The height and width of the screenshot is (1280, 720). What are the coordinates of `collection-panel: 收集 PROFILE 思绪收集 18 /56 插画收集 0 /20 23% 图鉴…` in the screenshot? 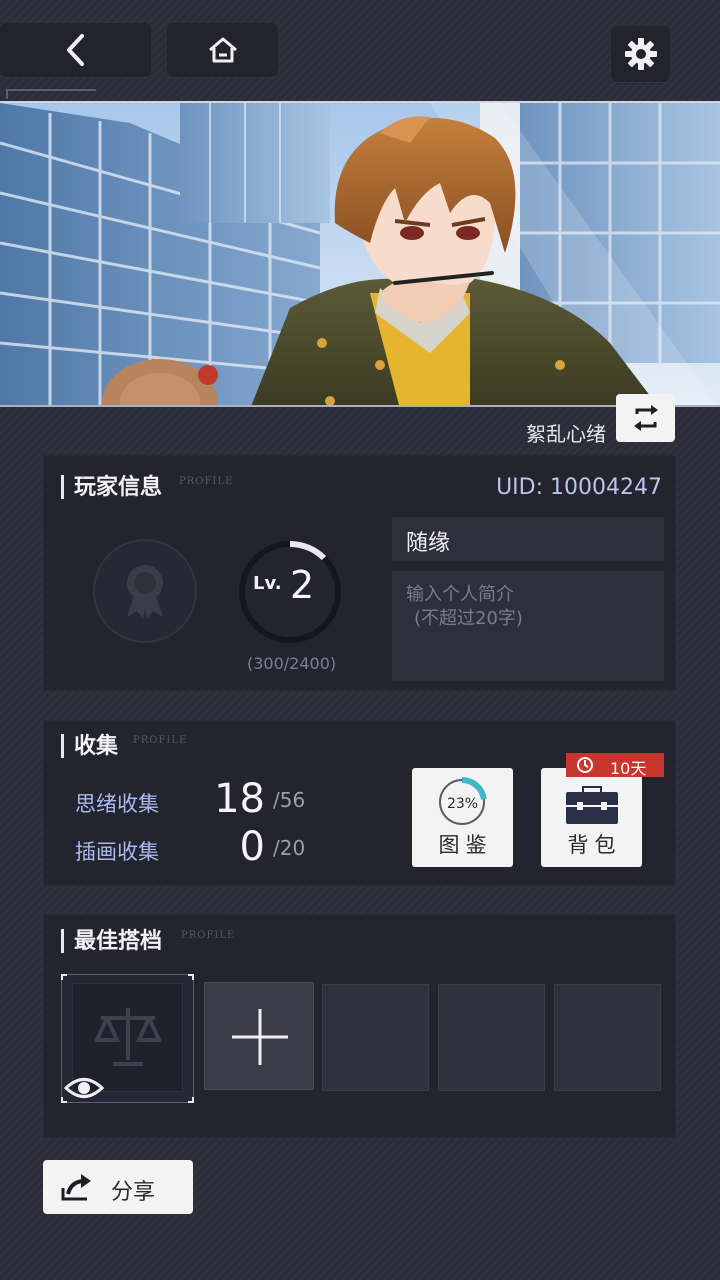 It's located at (359, 803).